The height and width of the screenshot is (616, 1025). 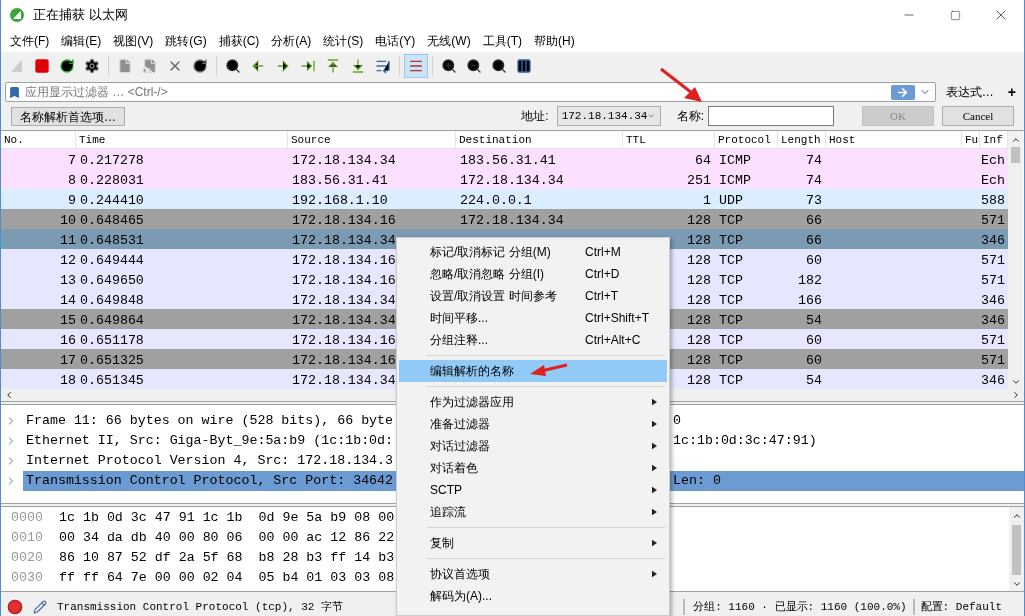 What do you see at coordinates (227, 518) in the screenshot?
I see `hex-bytes: 1c 1b 0d 3c 47 91 1c 1b 0d 9e 5a b9 08 00` at bounding box center [227, 518].